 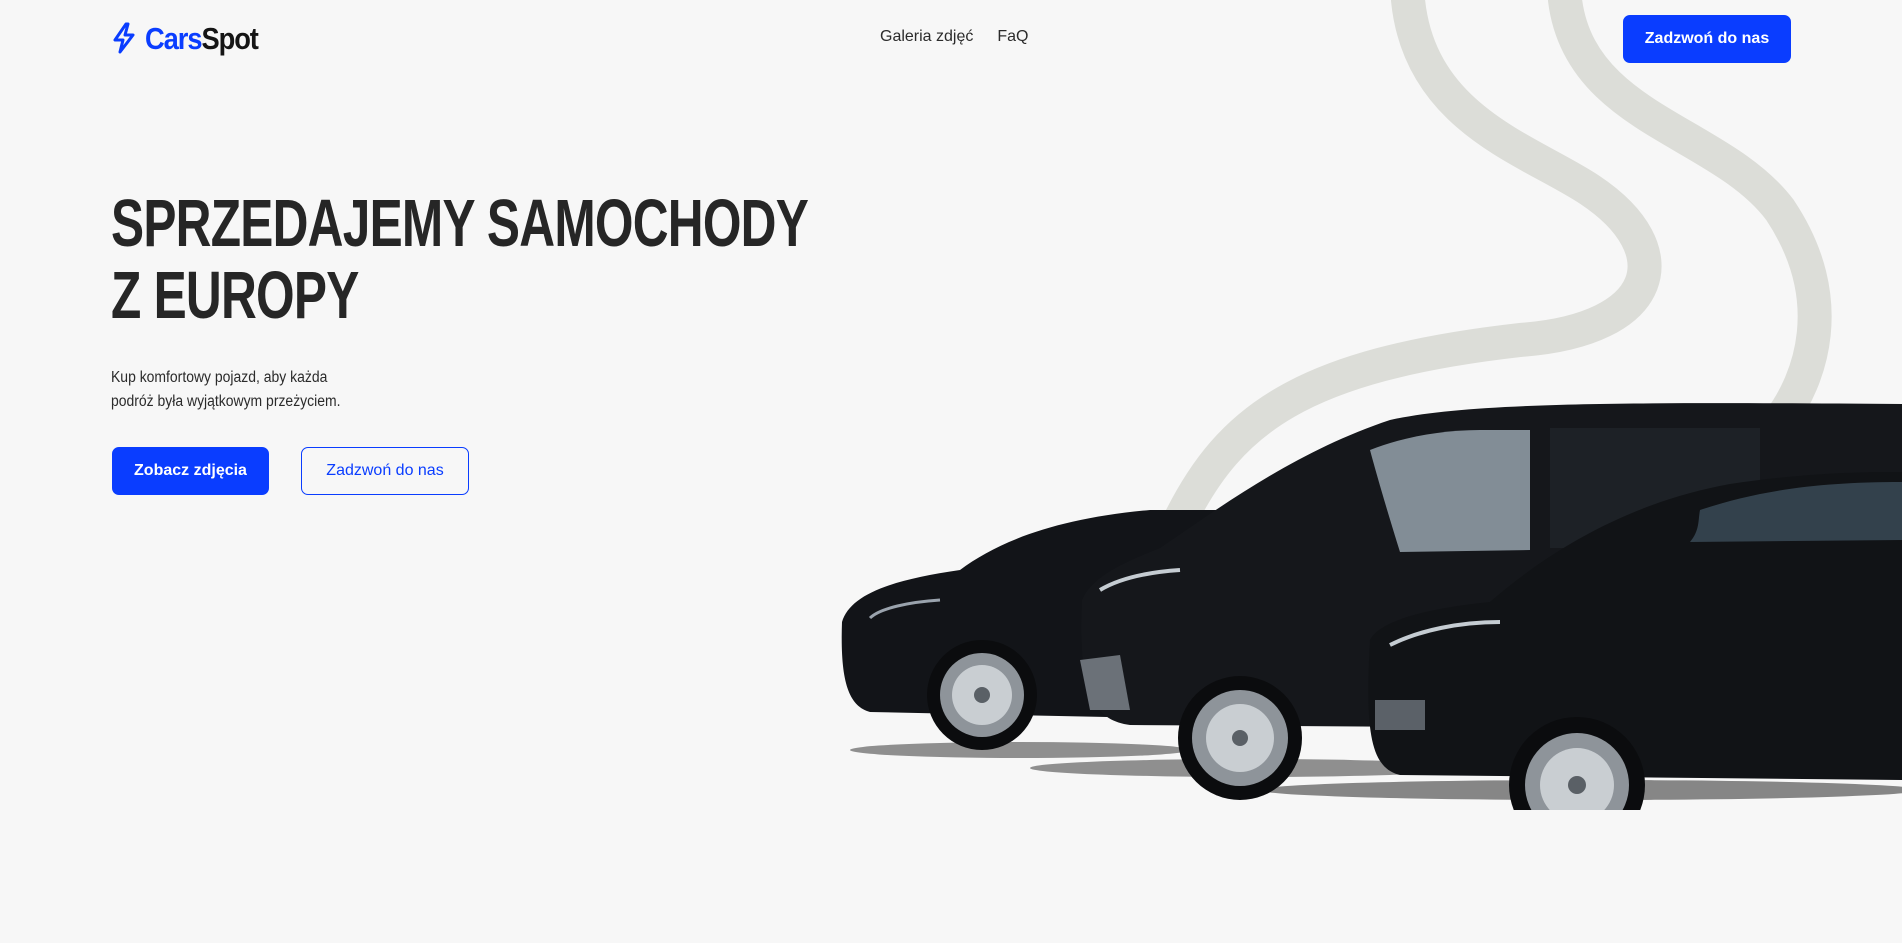 What do you see at coordinates (235, 295) in the screenshot?
I see `hero-title-line2: Z EUROPY` at bounding box center [235, 295].